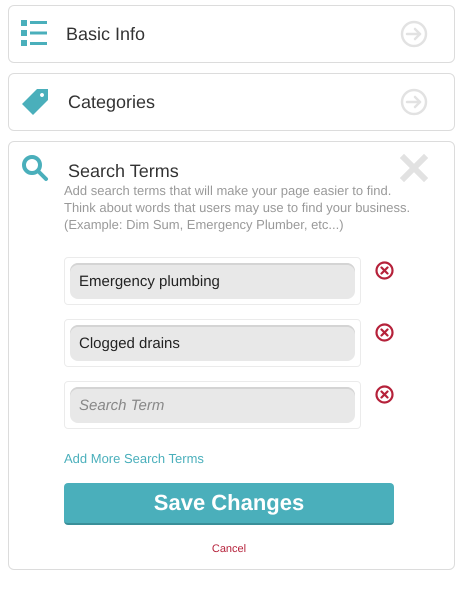 This screenshot has height=590, width=463. I want to click on section-description: Add search terms that will make your page easier to find. Think about words that users may use to find your business. (Example: Dim Sum, Emergency Plumber, etc...), so click(238, 207).